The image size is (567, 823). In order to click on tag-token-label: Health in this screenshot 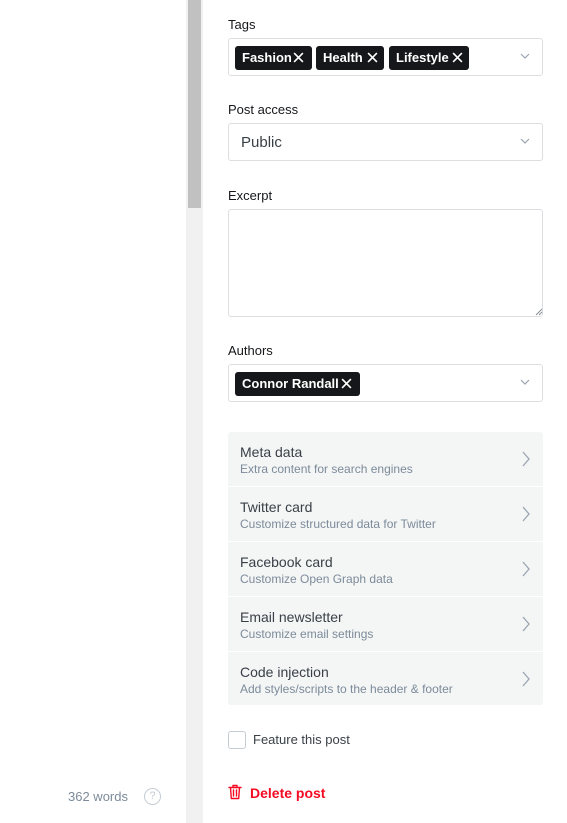, I will do `click(343, 57)`.